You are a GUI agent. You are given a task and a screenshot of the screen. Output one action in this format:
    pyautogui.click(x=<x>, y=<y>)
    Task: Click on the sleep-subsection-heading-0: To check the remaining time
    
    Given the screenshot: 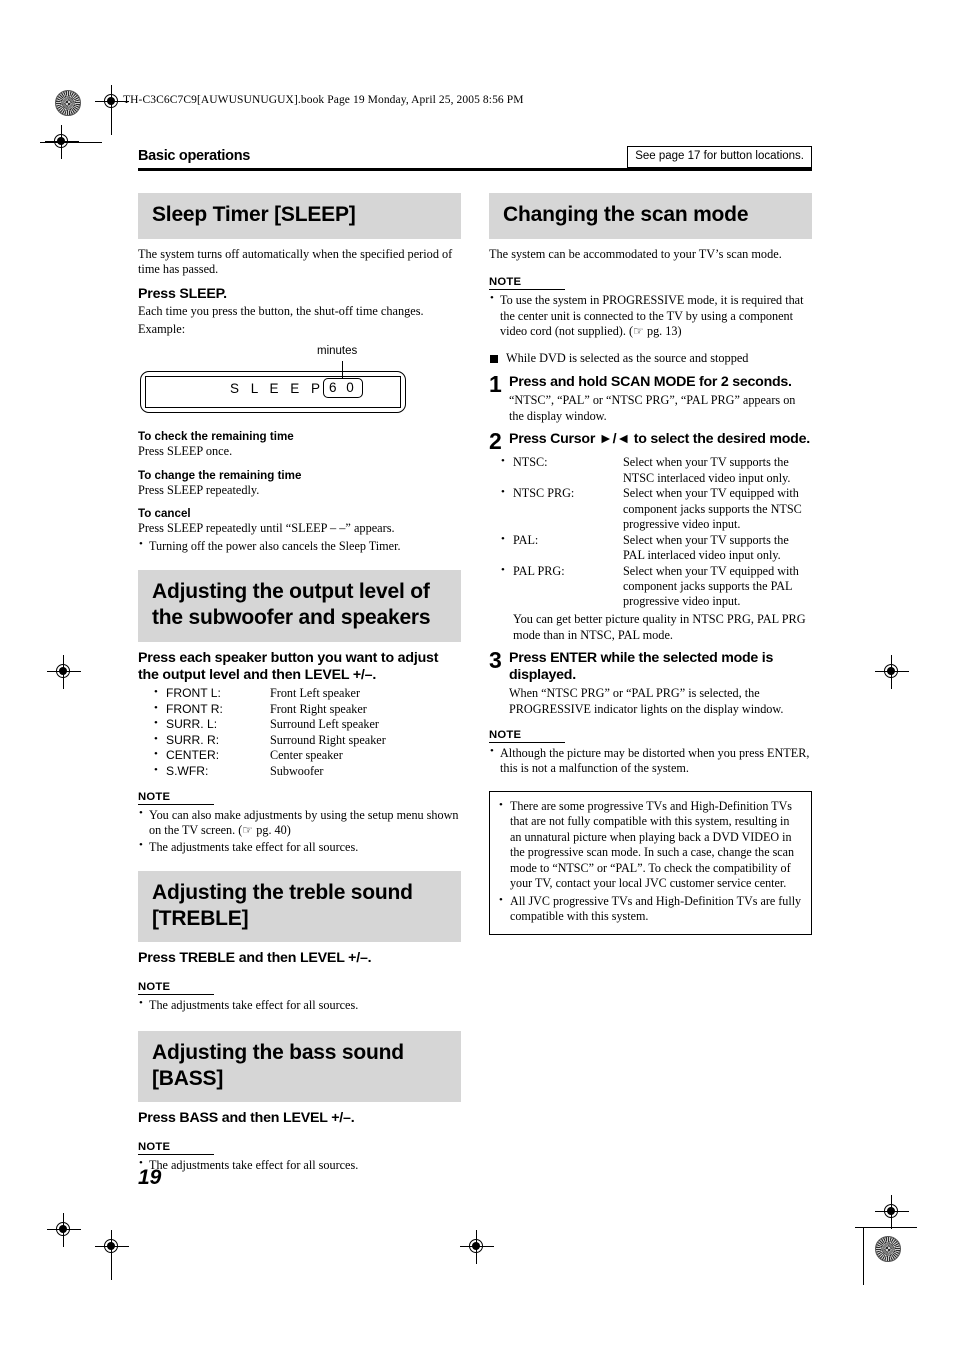 What is the action you would take?
    pyautogui.click(x=216, y=437)
    